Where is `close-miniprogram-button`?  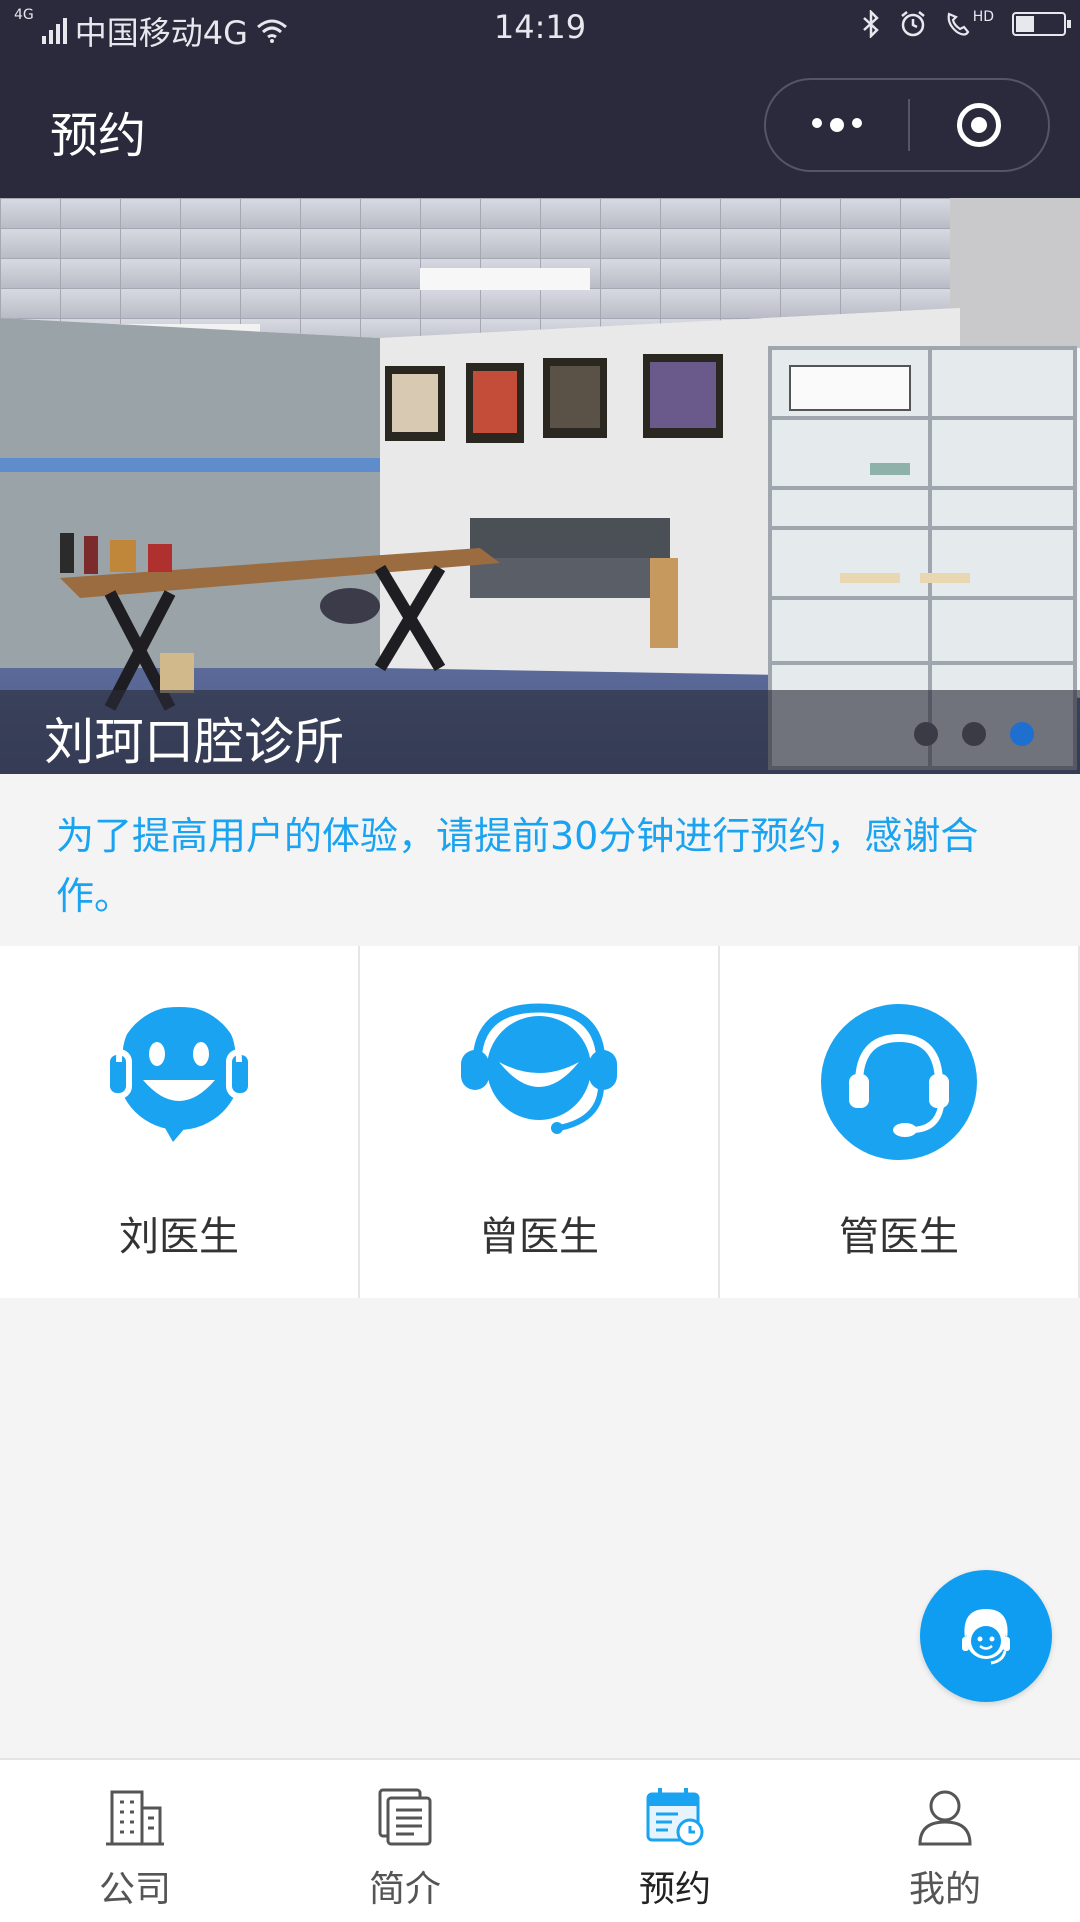 close-miniprogram-button is located at coordinates (979, 125).